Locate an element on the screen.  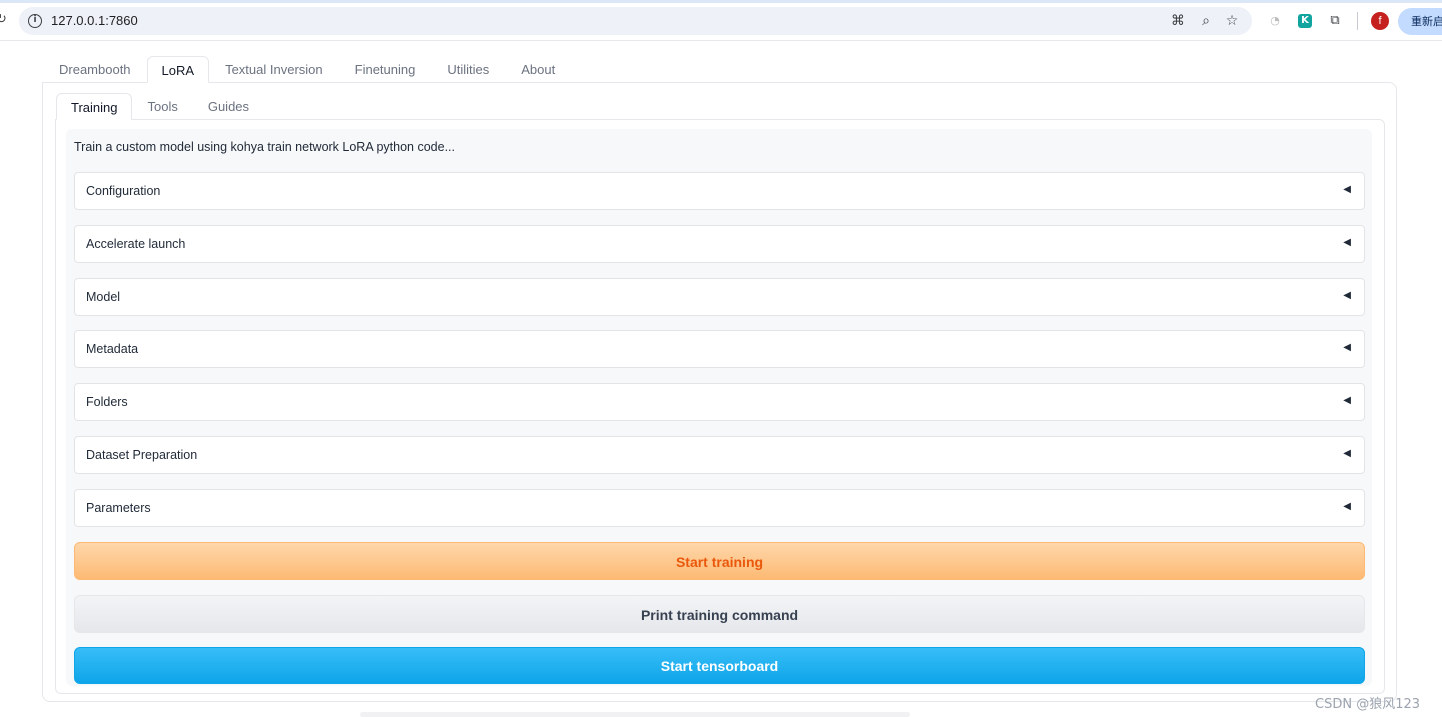
extension-k-icon: K is located at coordinates (1305, 21).